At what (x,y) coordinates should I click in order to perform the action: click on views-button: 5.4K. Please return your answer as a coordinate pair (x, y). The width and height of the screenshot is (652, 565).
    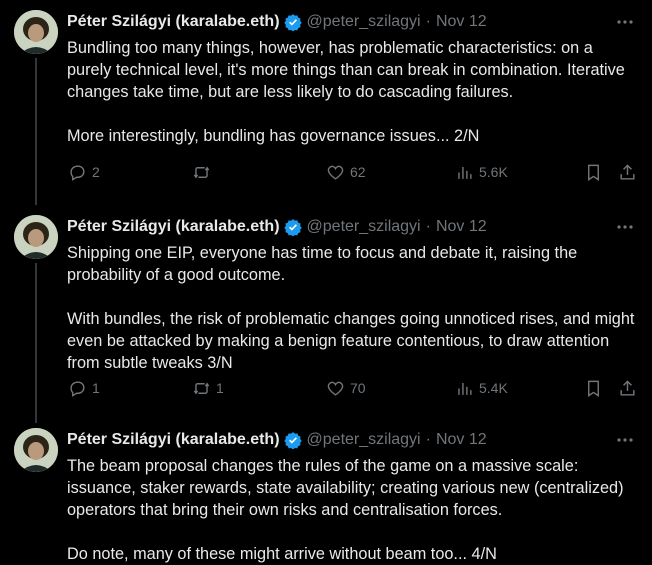
    Looking at the image, I should click on (481, 388).